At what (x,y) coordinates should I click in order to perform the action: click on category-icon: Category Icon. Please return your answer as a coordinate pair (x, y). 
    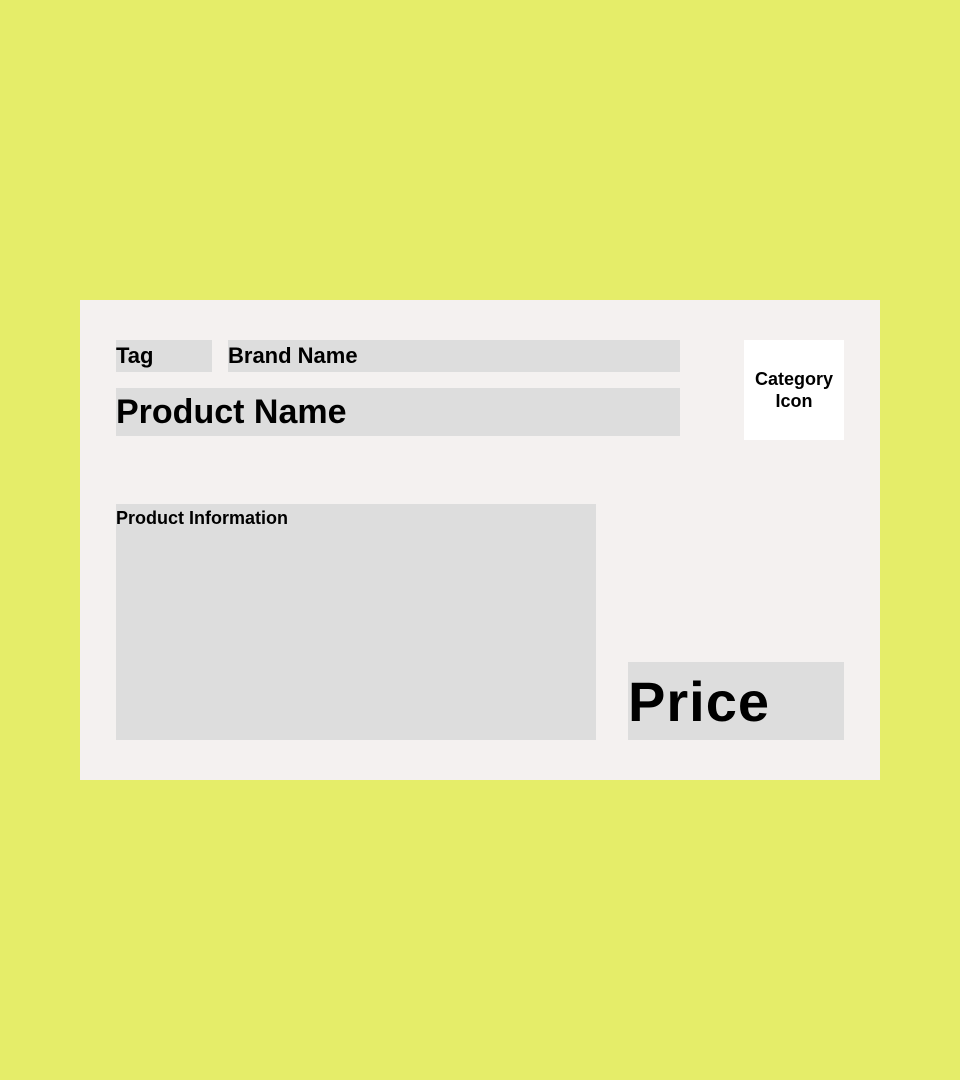
    Looking at the image, I should click on (794, 390).